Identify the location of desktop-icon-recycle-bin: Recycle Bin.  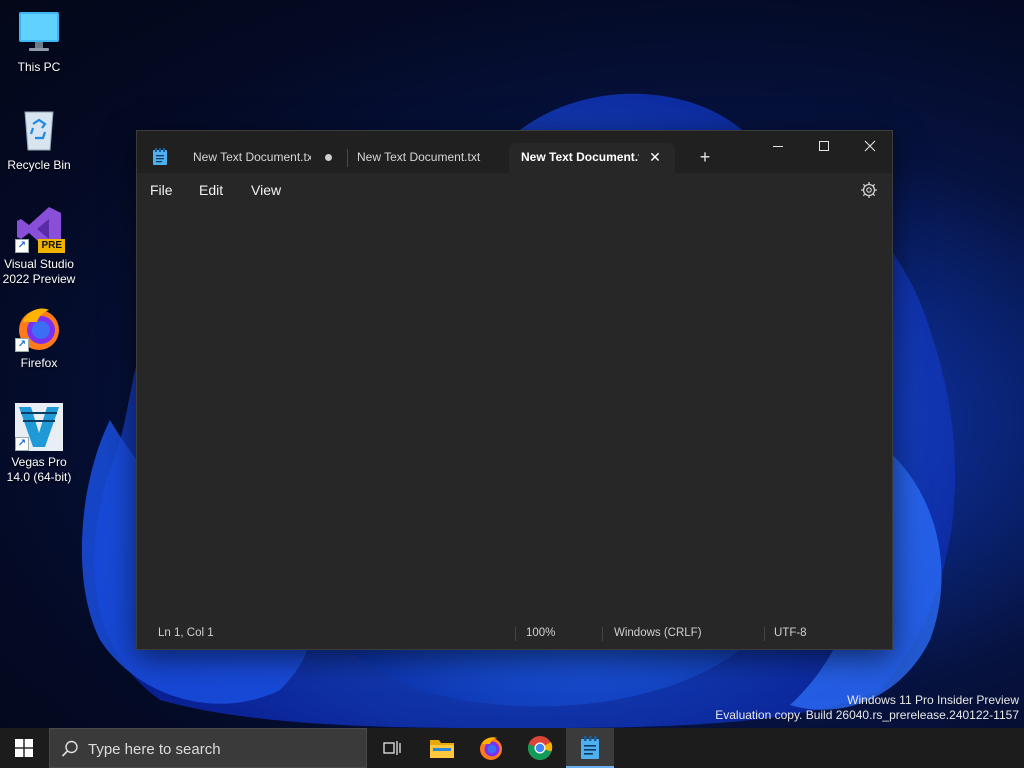
(39, 139).